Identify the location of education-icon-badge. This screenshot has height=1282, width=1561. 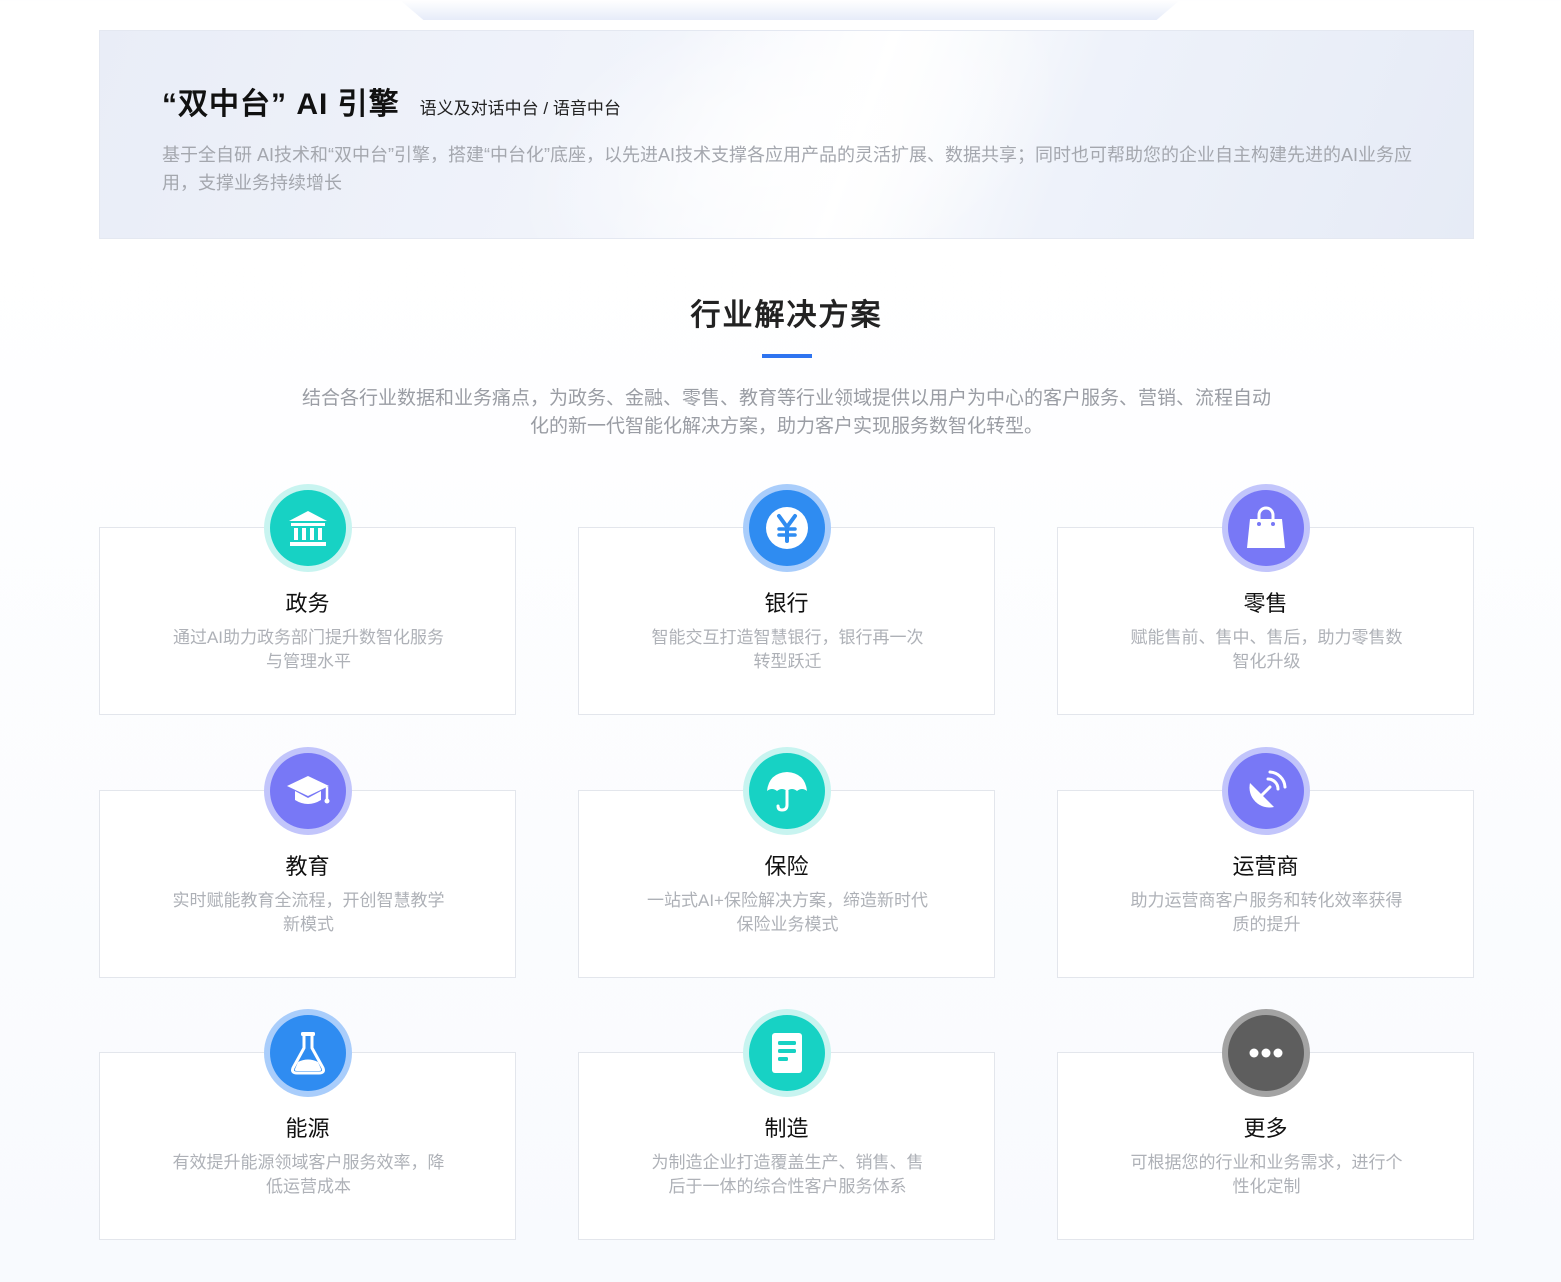
(308, 791).